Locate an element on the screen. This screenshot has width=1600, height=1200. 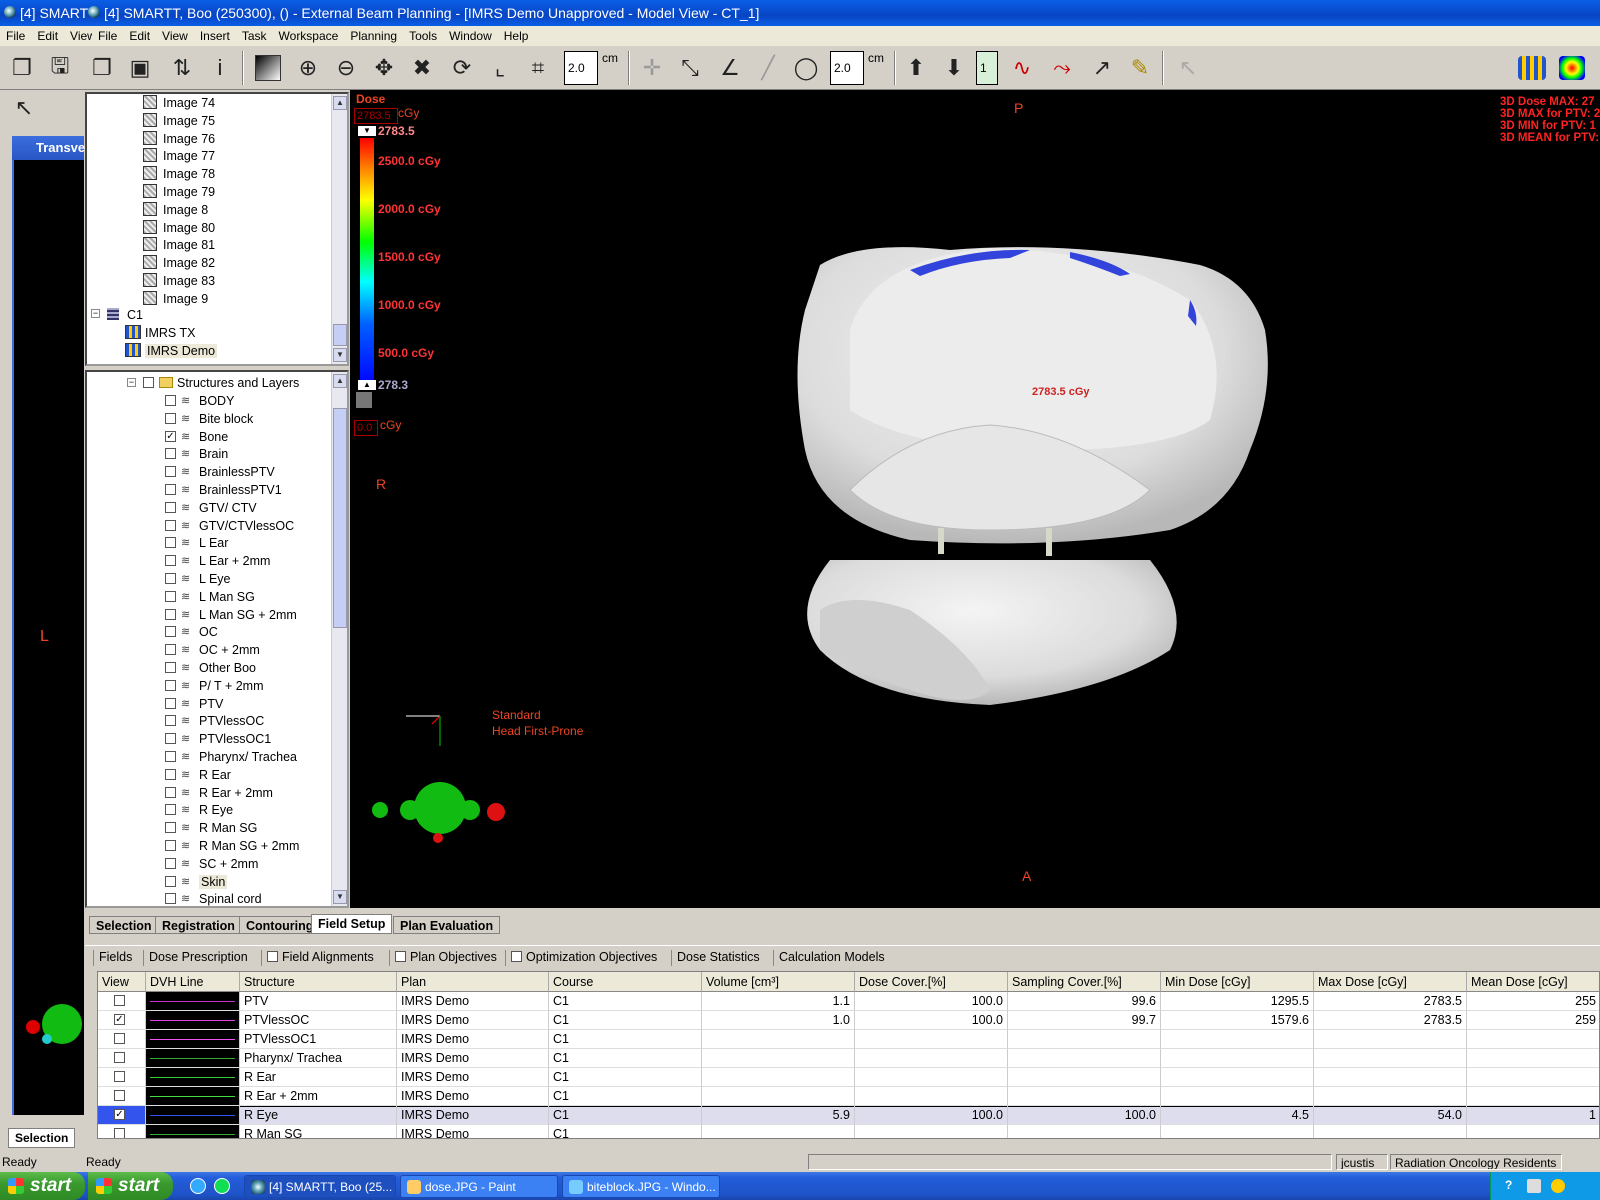
sub-tab: Dose Statistics is located at coordinates (718, 957).